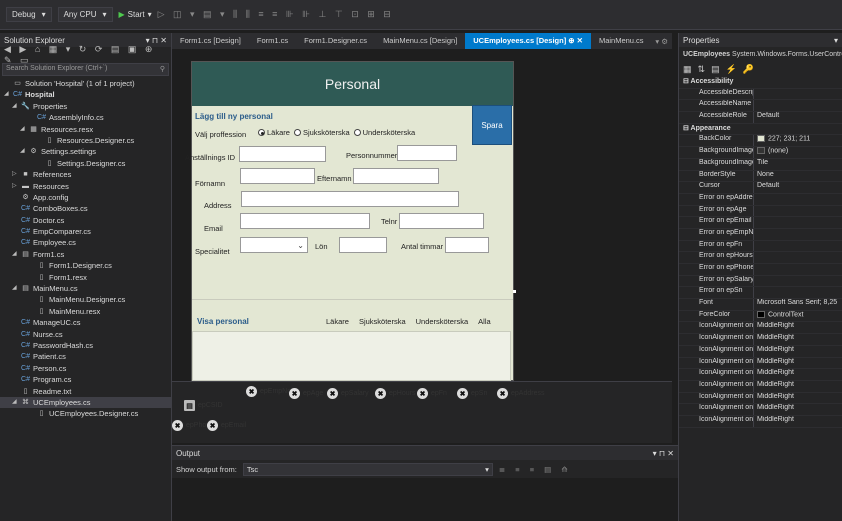 The width and height of the screenshot is (842, 521). Describe the element at coordinates (492, 125) in the screenshot. I see `save-button: Spara` at that location.